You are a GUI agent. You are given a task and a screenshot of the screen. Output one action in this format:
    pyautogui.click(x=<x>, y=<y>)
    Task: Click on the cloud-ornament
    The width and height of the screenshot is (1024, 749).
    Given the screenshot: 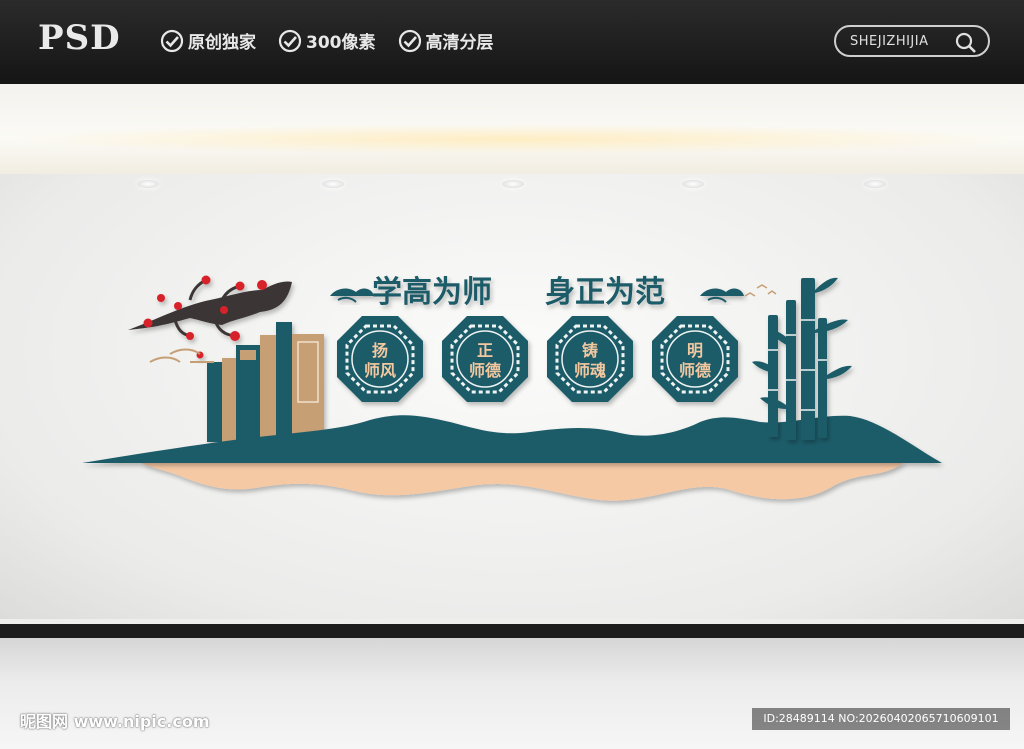 What is the action you would take?
    pyautogui.click(x=181, y=355)
    